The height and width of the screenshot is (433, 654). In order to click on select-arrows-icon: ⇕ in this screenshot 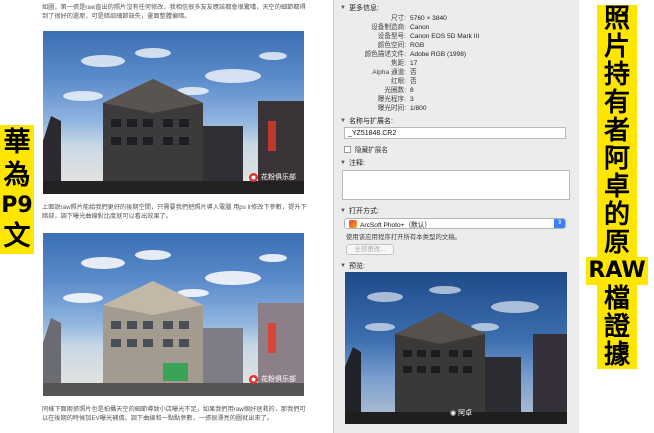, I will do `click(559, 223)`.